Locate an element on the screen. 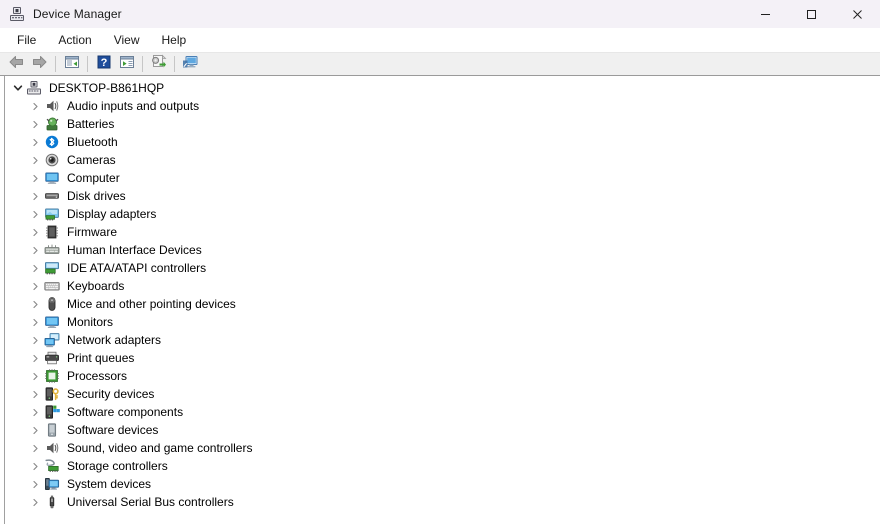  properties-icon is located at coordinates (72, 64).